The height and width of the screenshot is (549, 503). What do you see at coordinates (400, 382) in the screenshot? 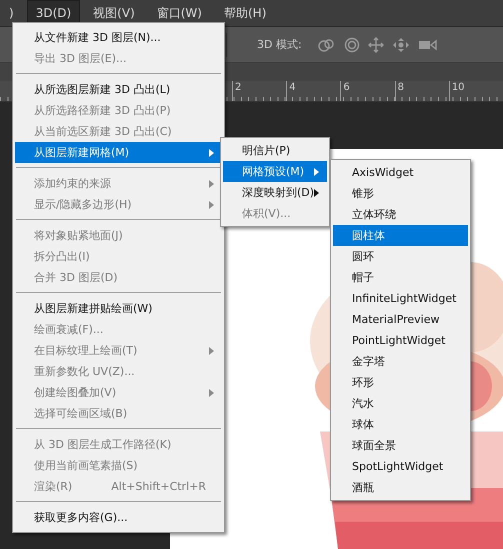
I see `menu-item: 环形` at bounding box center [400, 382].